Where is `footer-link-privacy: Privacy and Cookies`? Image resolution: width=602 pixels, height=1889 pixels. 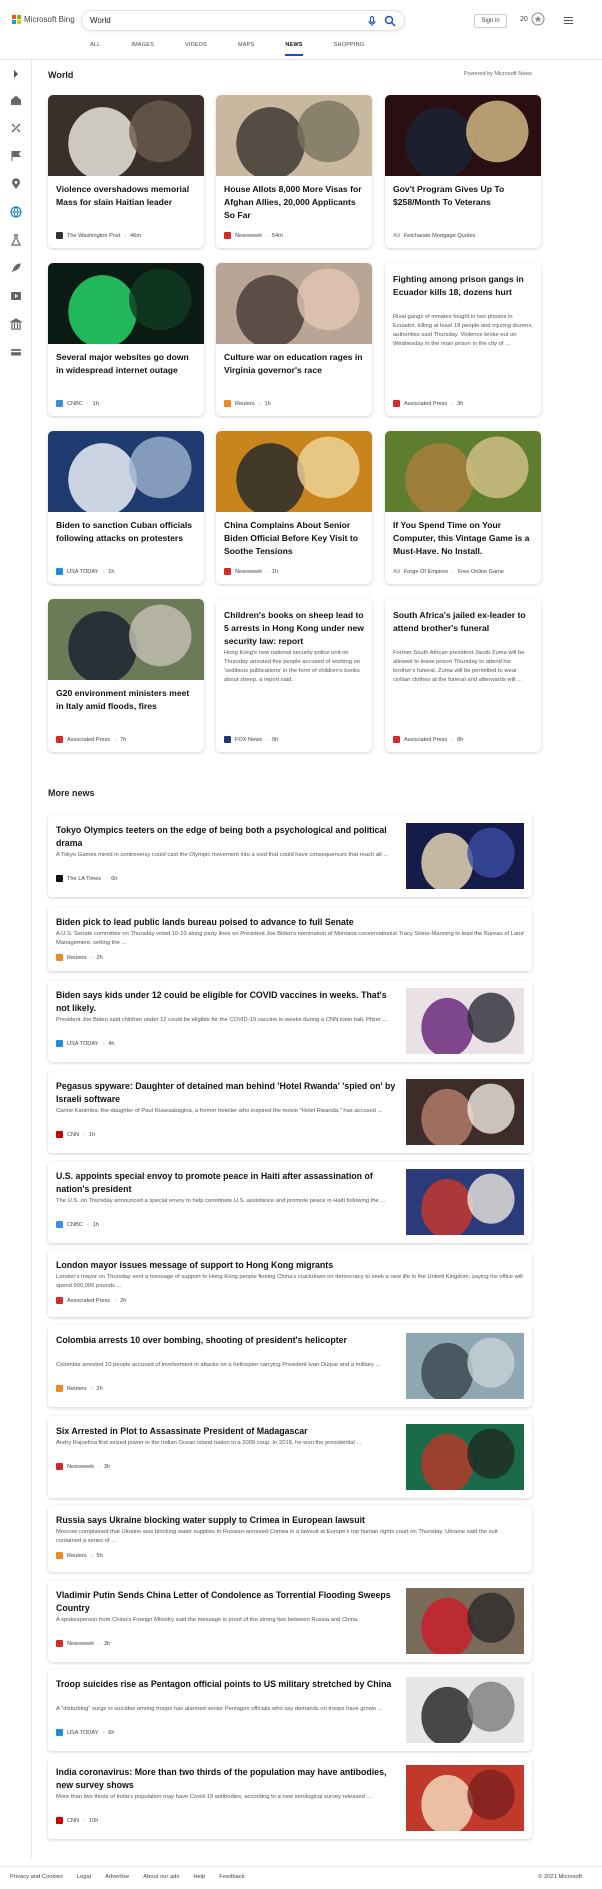
footer-link-privacy: Privacy and Cookies is located at coordinates (36, 1877).